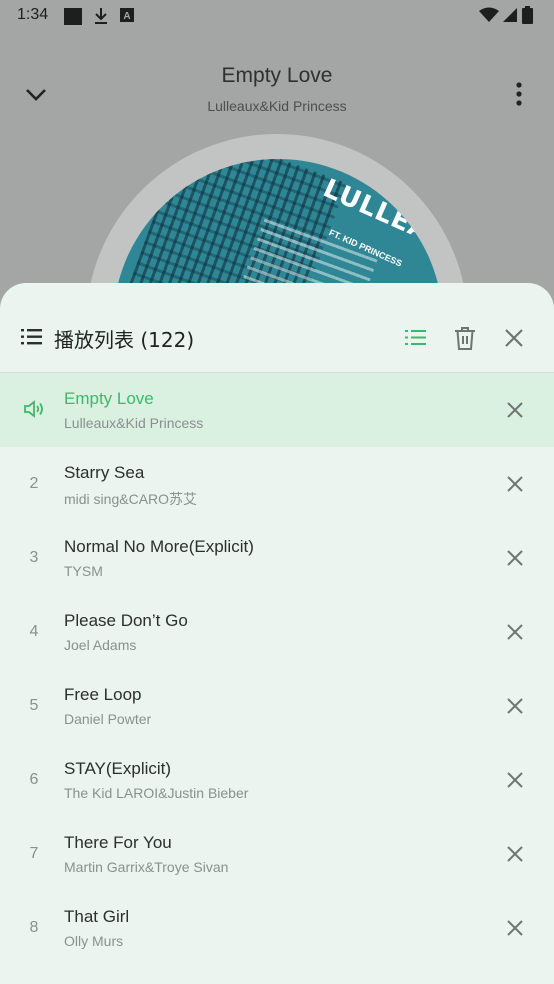  What do you see at coordinates (97, 916) in the screenshot?
I see `track-title: That Girl` at bounding box center [97, 916].